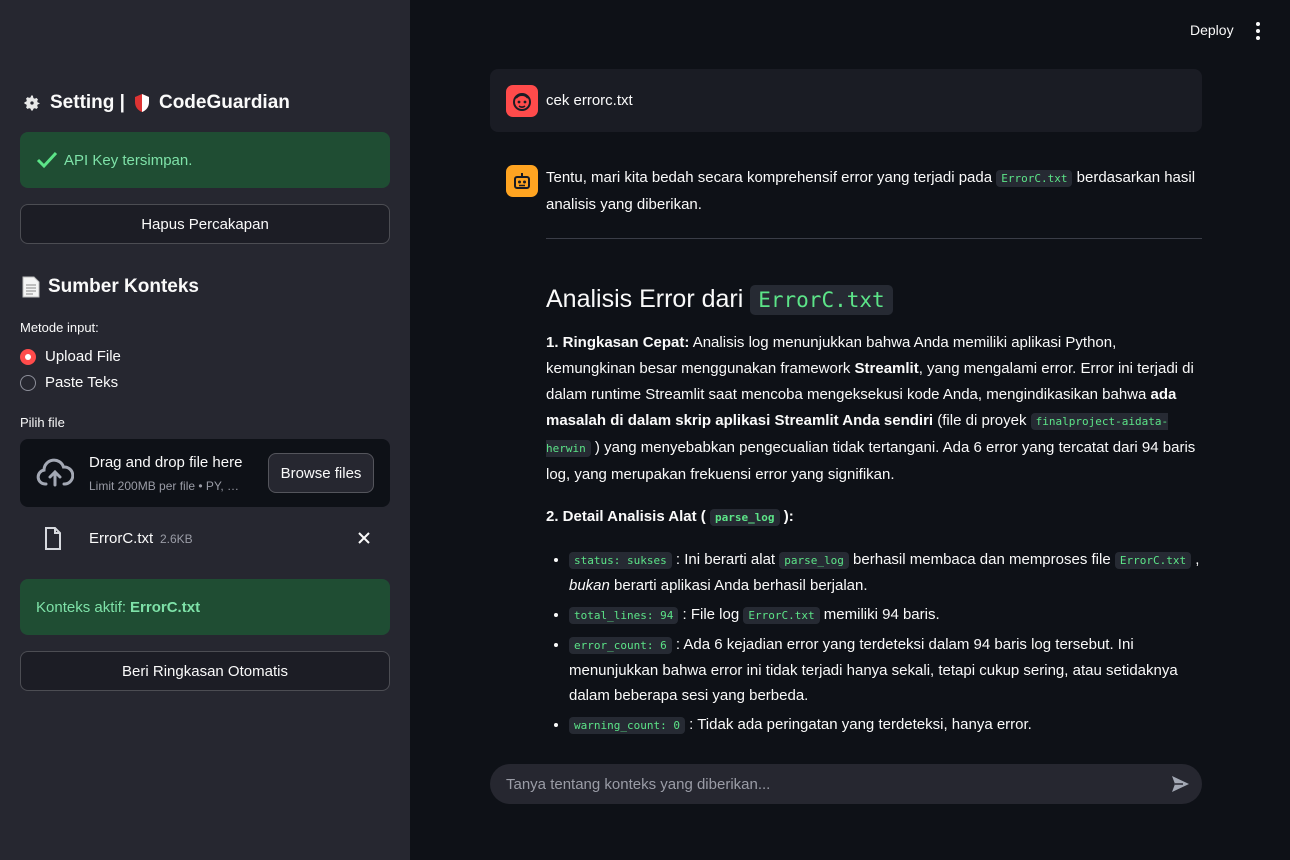 This screenshot has height=860, width=1290. I want to click on inline-code: ErrorC.txt, so click(1034, 178).